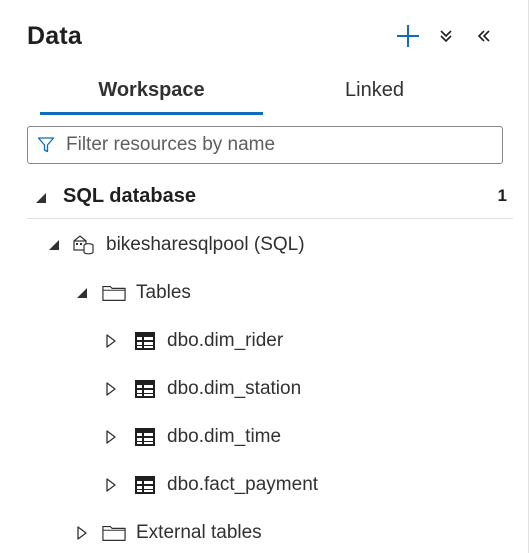 This screenshot has height=553, width=529. What do you see at coordinates (131, 293) in the screenshot?
I see `tree-item-tables-folder: Tables` at bounding box center [131, 293].